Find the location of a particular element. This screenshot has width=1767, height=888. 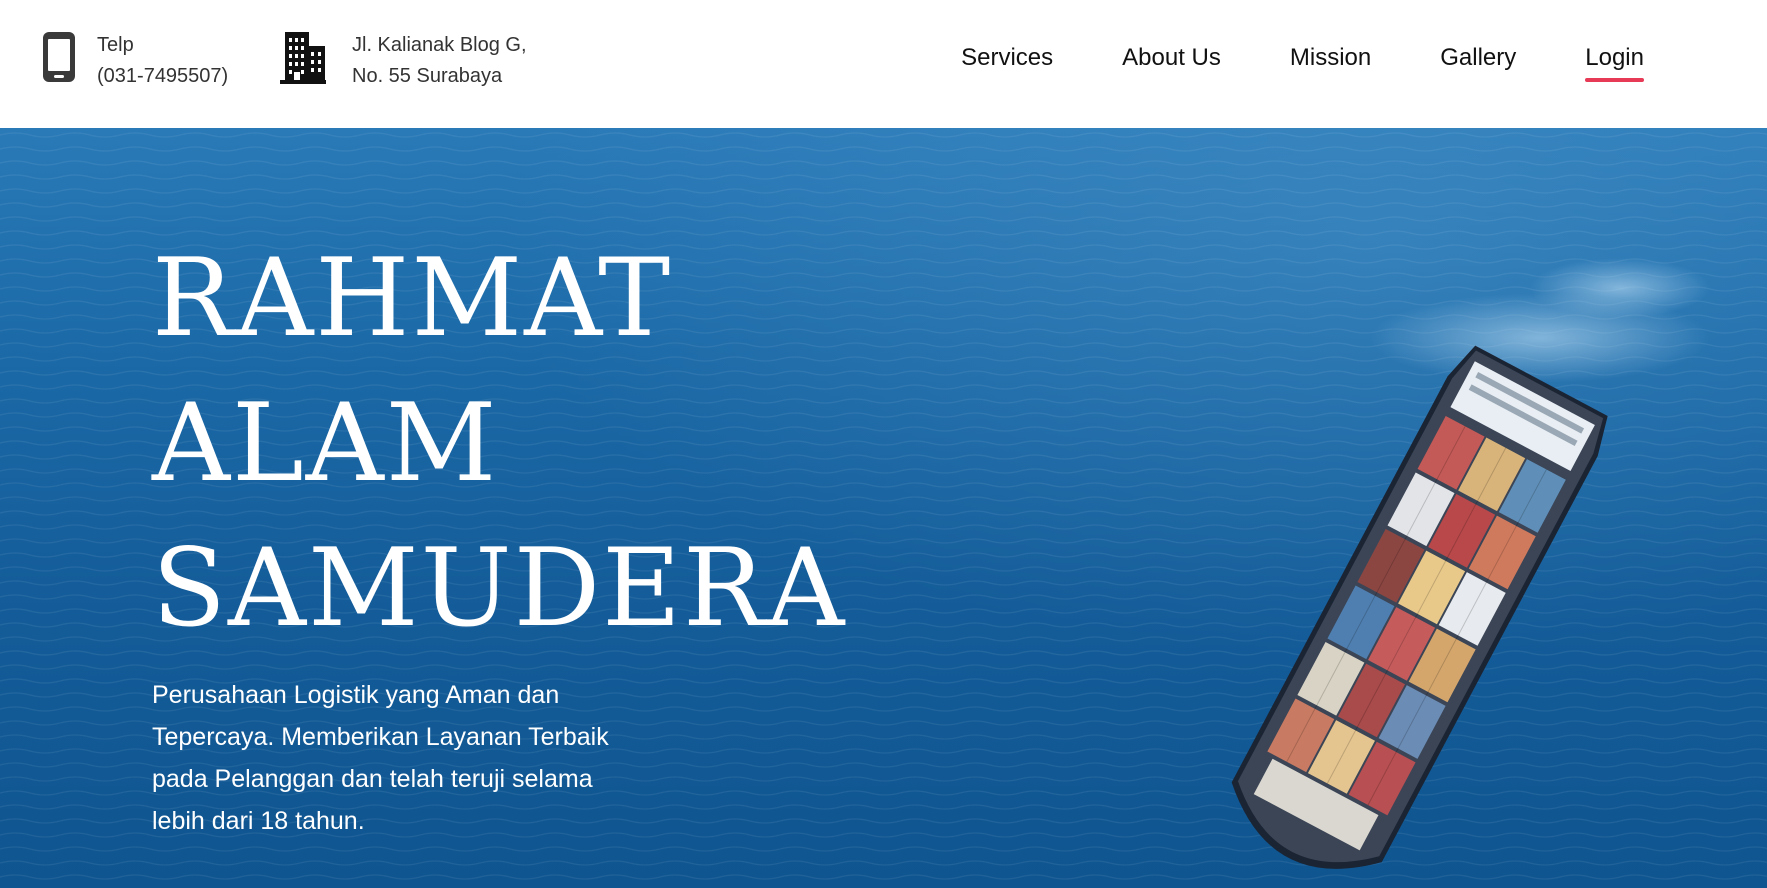

nav-mission: Mission is located at coordinates (1330, 58).